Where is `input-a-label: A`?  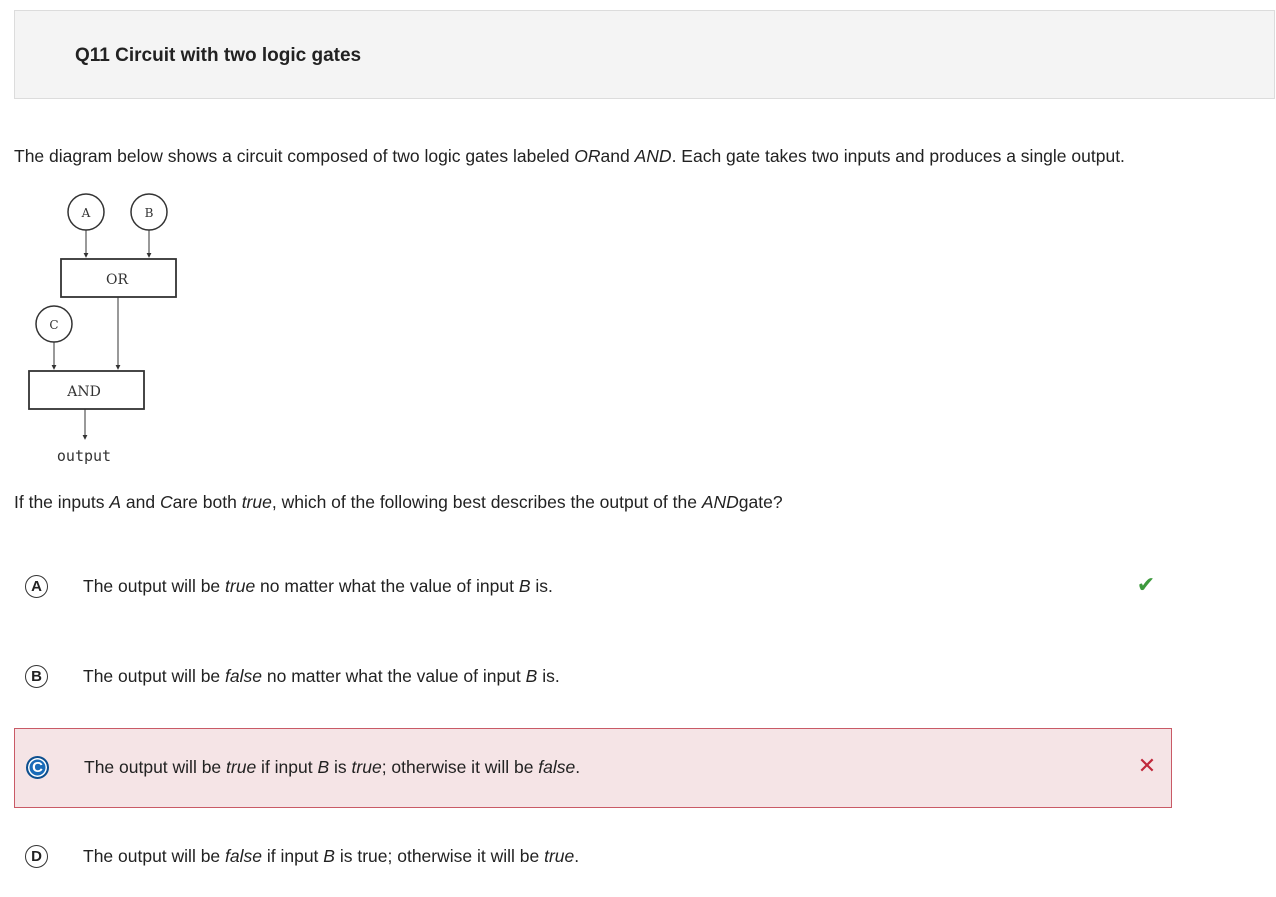
input-a-label: A is located at coordinates (86, 213).